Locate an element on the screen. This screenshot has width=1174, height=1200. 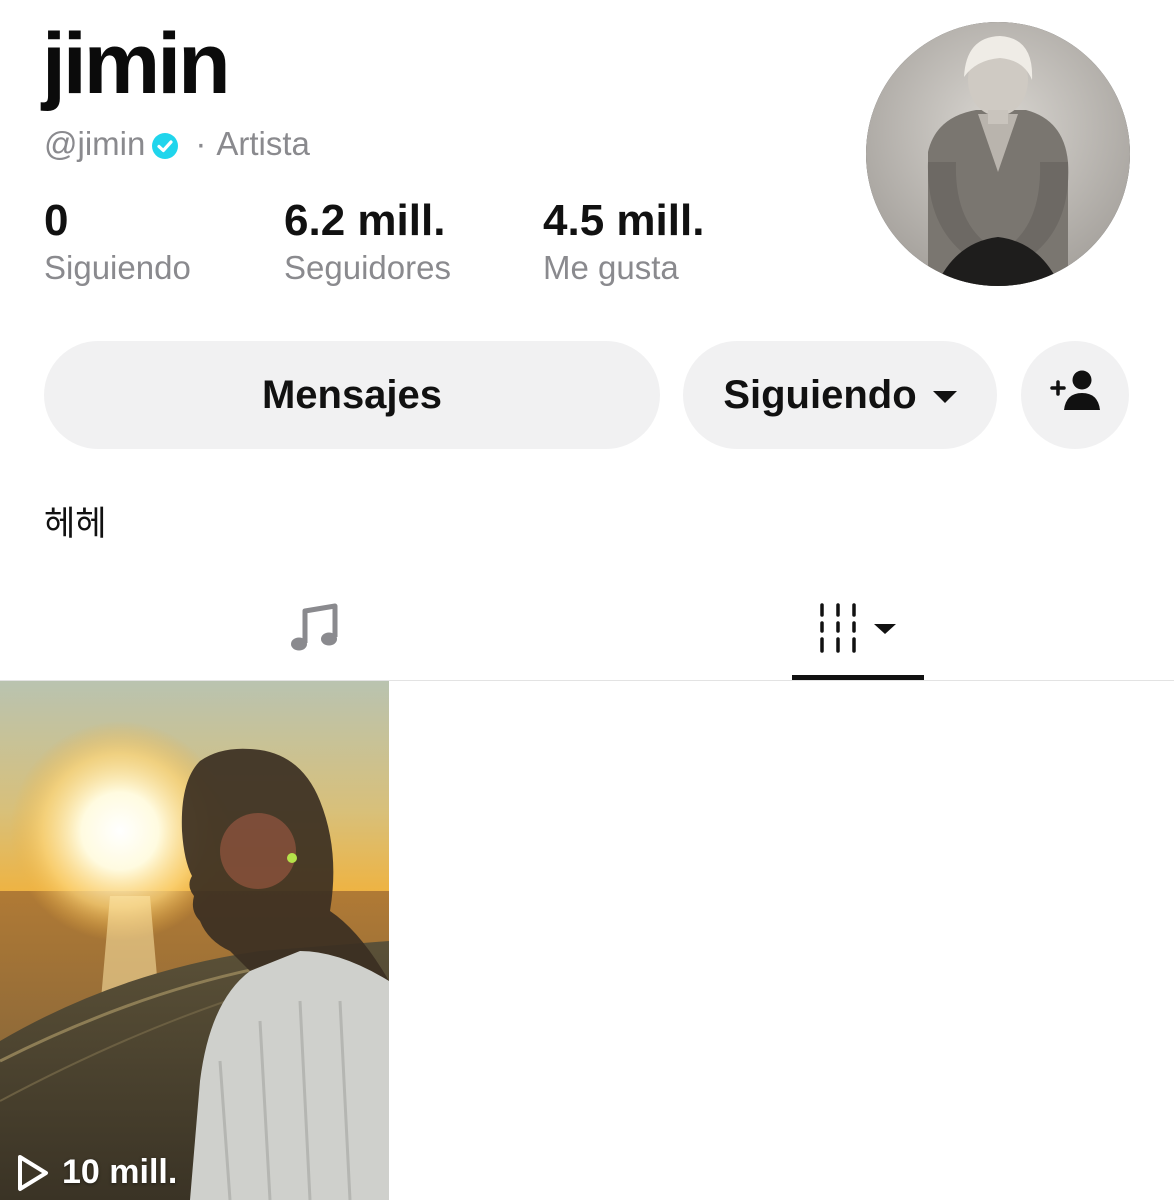
stat-followers: 6.2 mill. Seguidores is located at coordinates (367, 242).